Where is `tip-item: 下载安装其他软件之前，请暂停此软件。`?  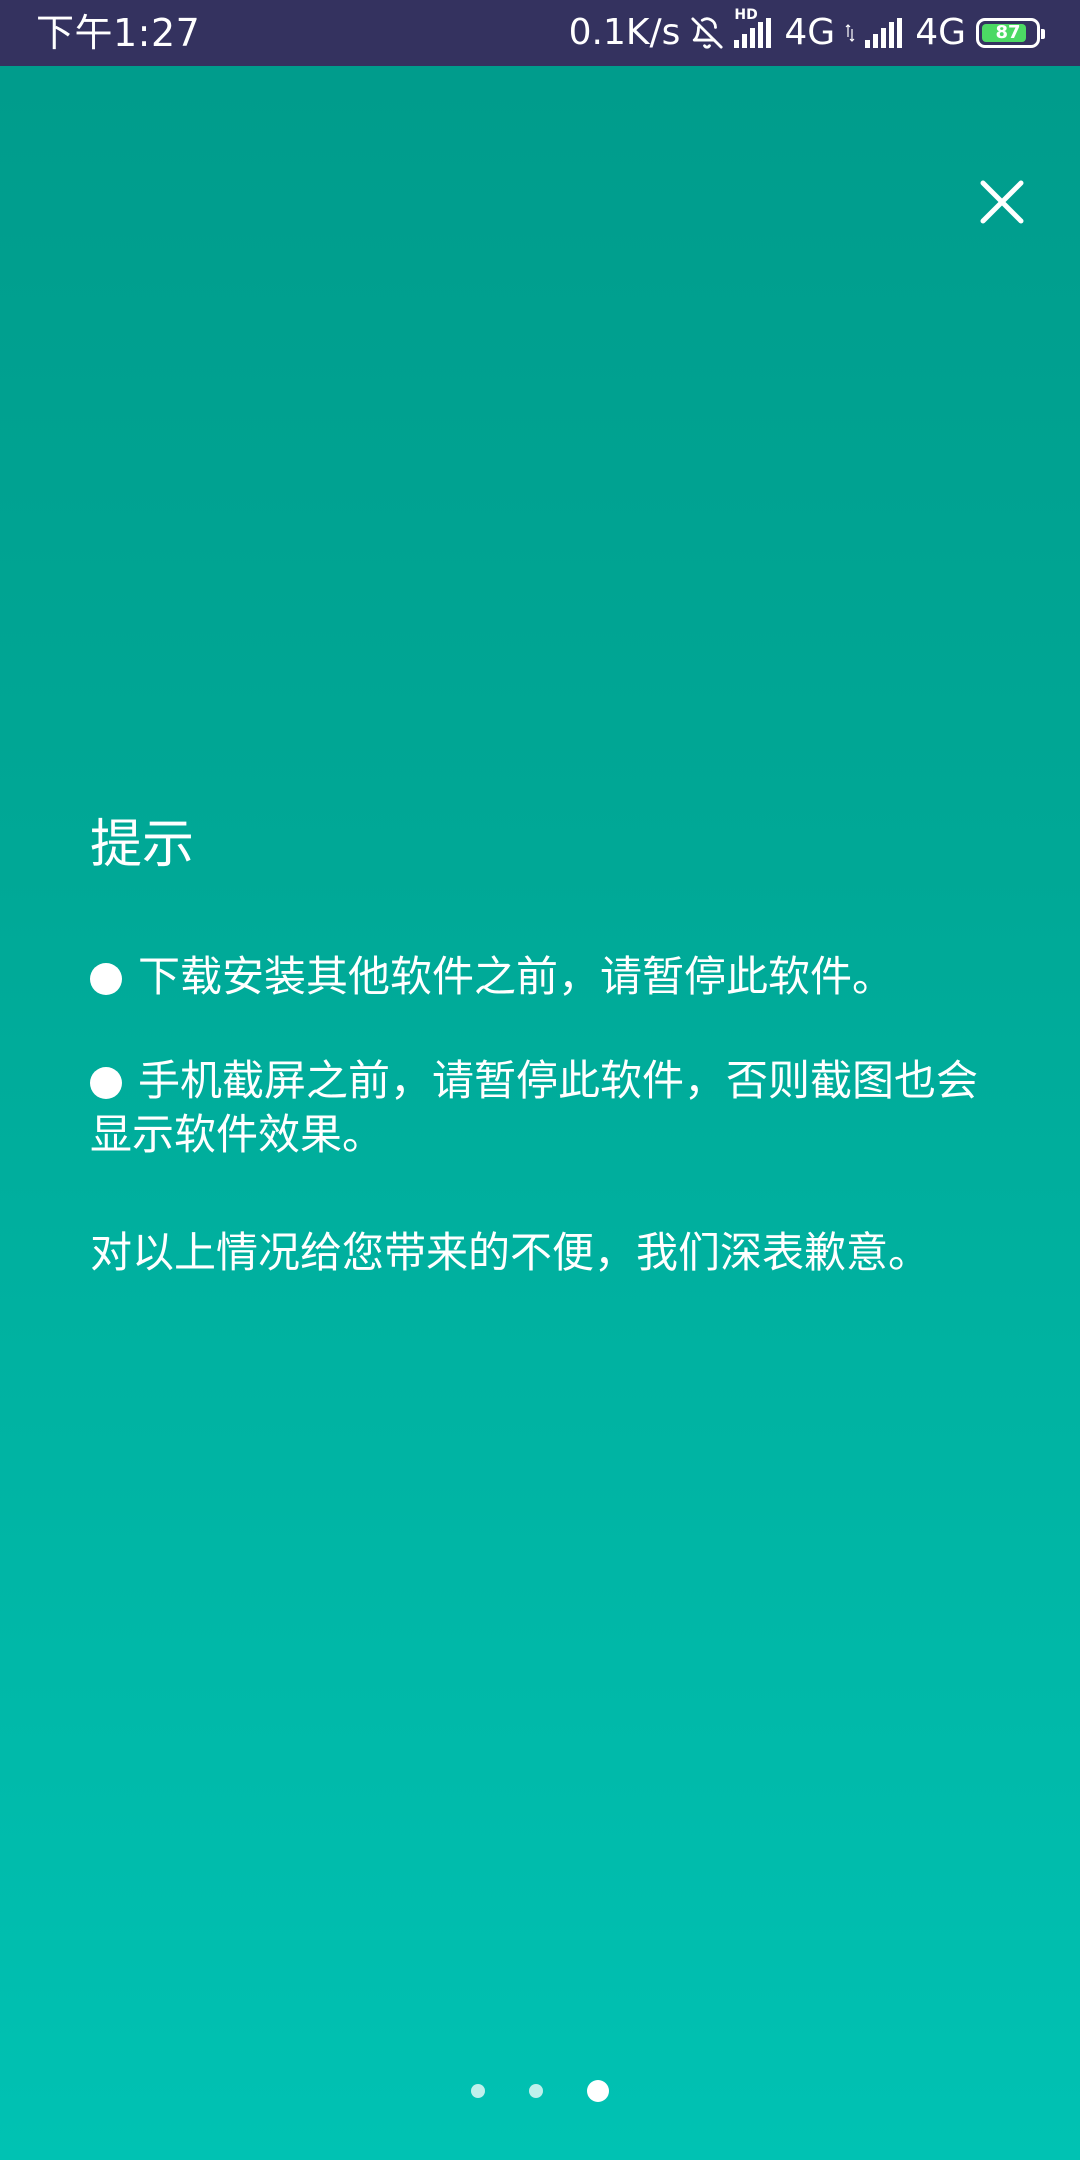 tip-item: 下载安装其他软件之前，请暂停此软件。 is located at coordinates (550, 977).